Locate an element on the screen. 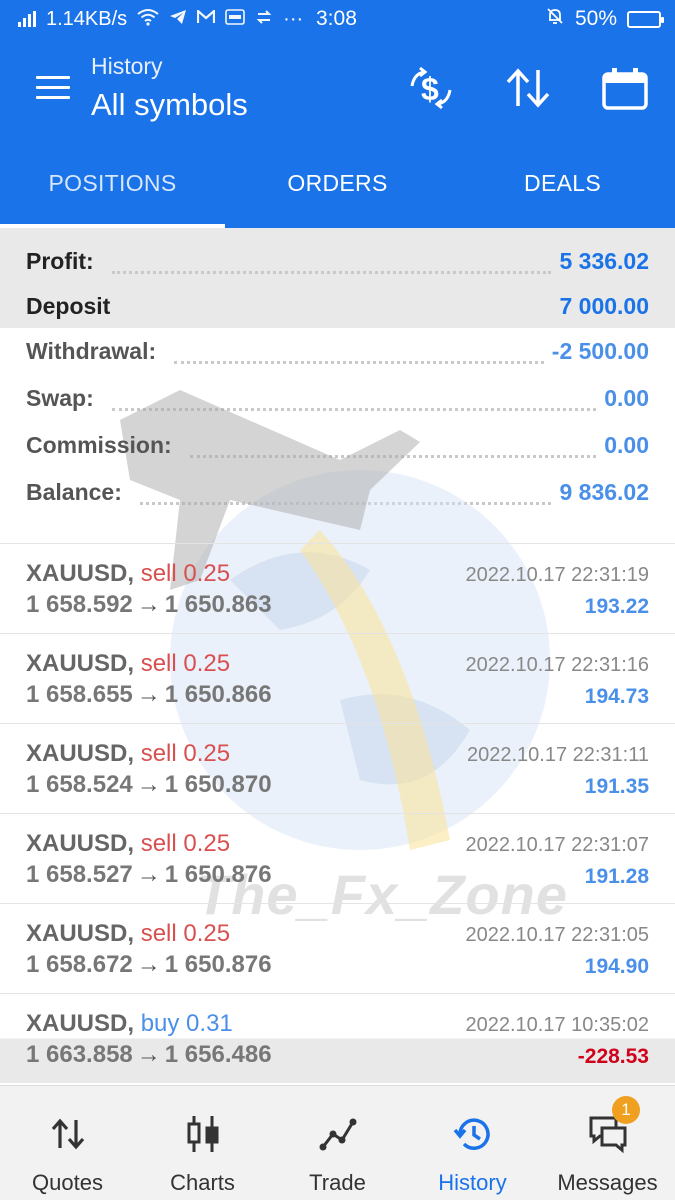  wifi-icon is located at coordinates (148, 19).